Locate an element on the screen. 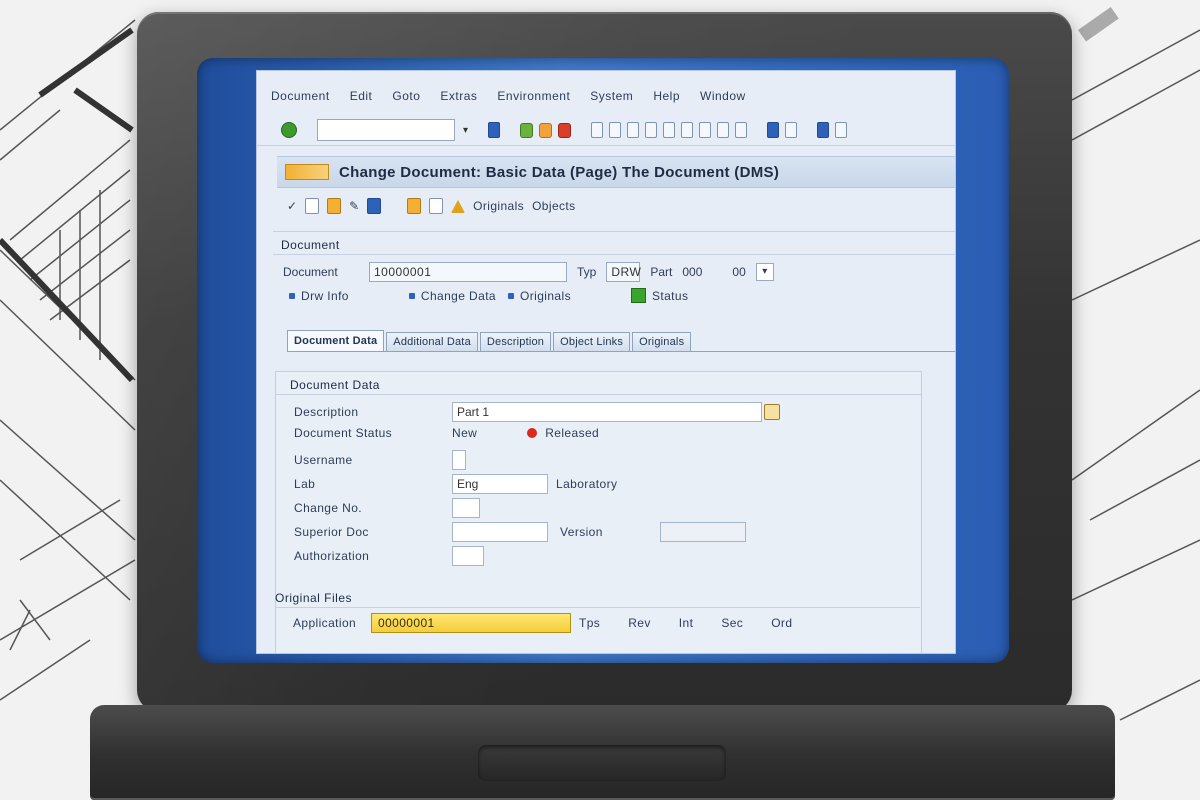 This screenshot has height=800, width=1200. col-ord: Ord is located at coordinates (782, 623).